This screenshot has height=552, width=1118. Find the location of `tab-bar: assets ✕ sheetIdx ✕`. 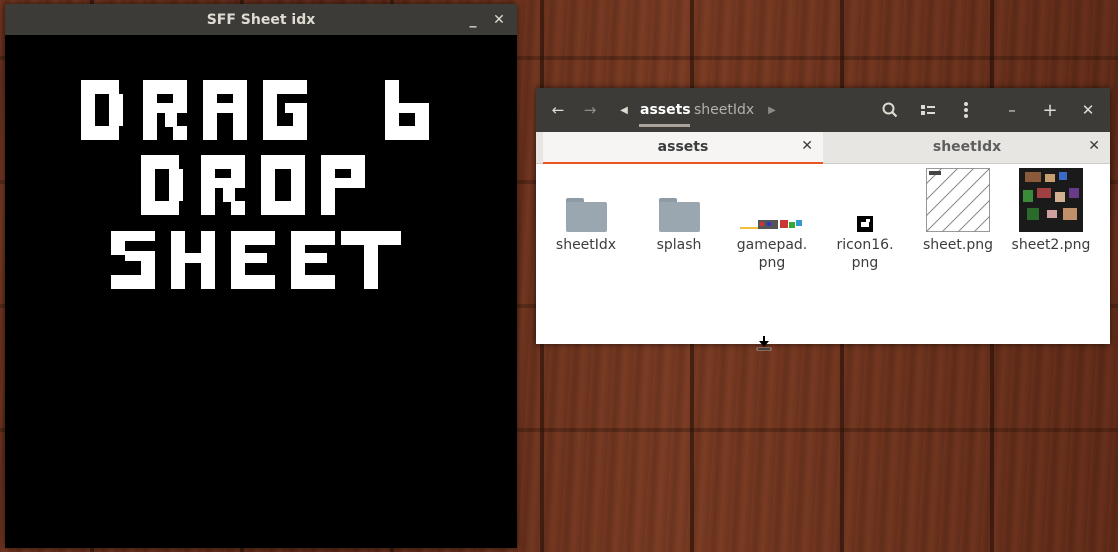

tab-bar: assets ✕ sheetIdx ✕ is located at coordinates (823, 148).